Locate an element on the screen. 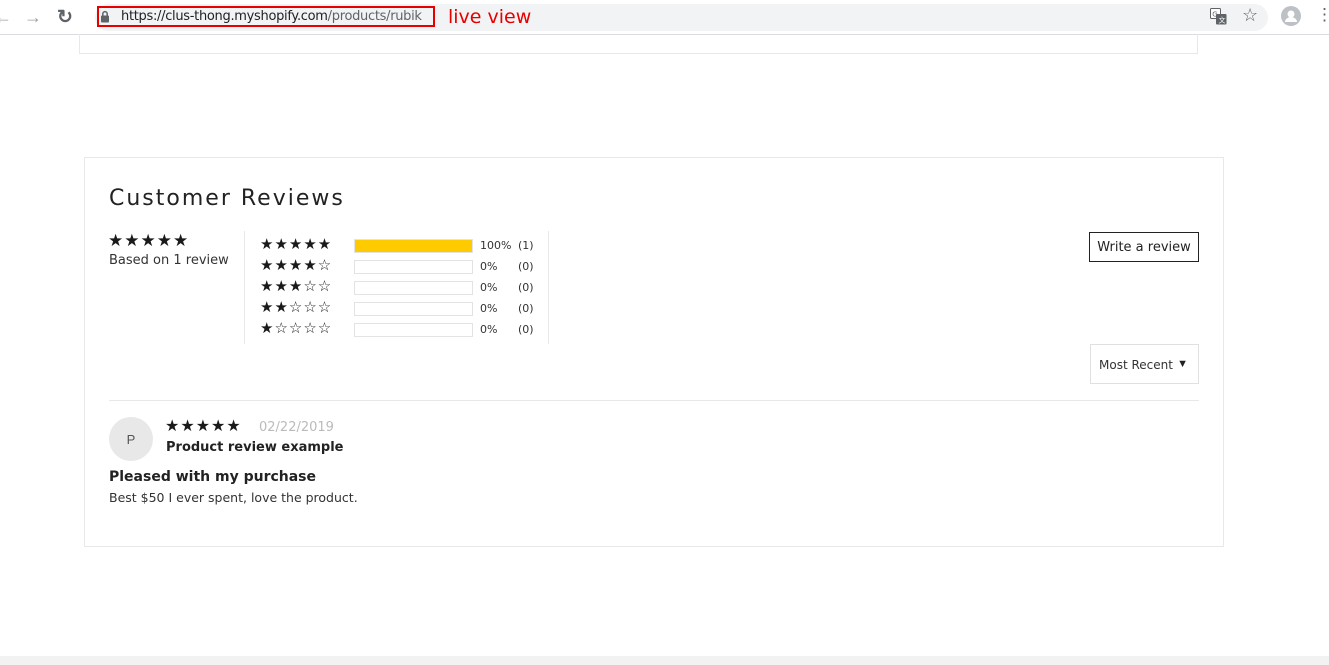 This screenshot has width=1329, height=665. profile-button is located at coordinates (1291, 18).